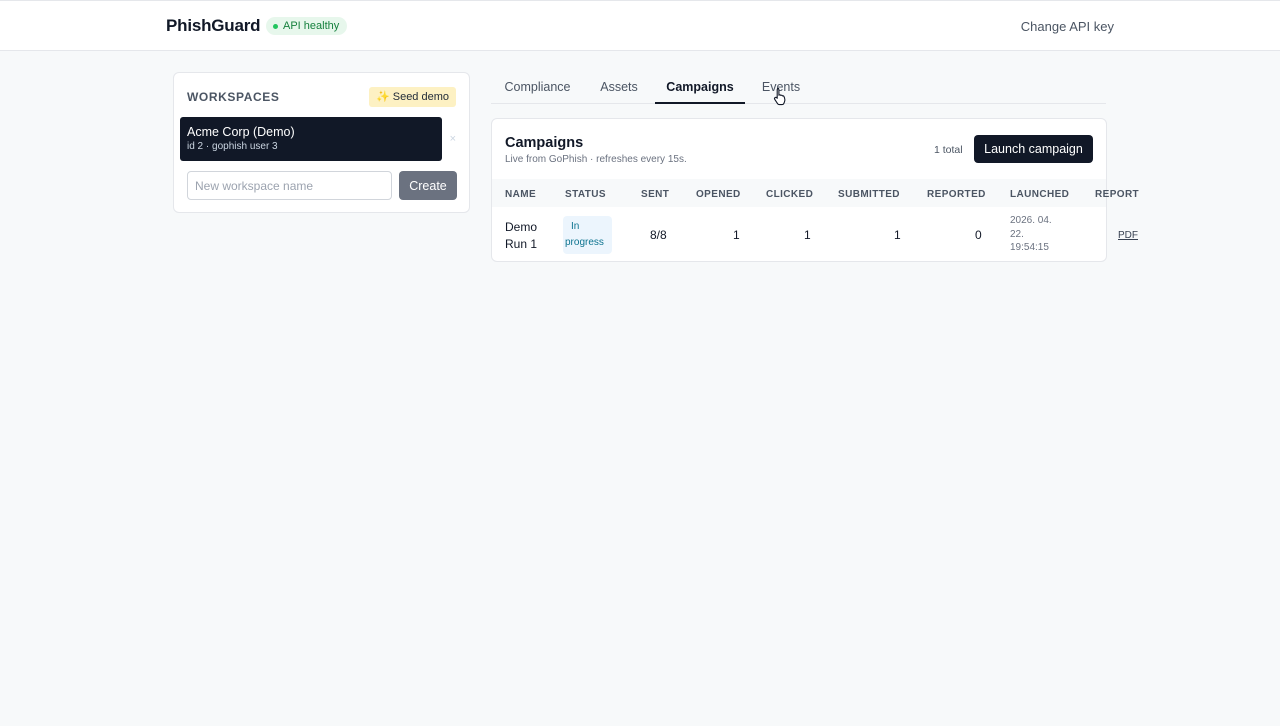  Describe the element at coordinates (1036, 234) in the screenshot. I see `cell-launched: 2026. 04. 22. 19:54:15` at that location.